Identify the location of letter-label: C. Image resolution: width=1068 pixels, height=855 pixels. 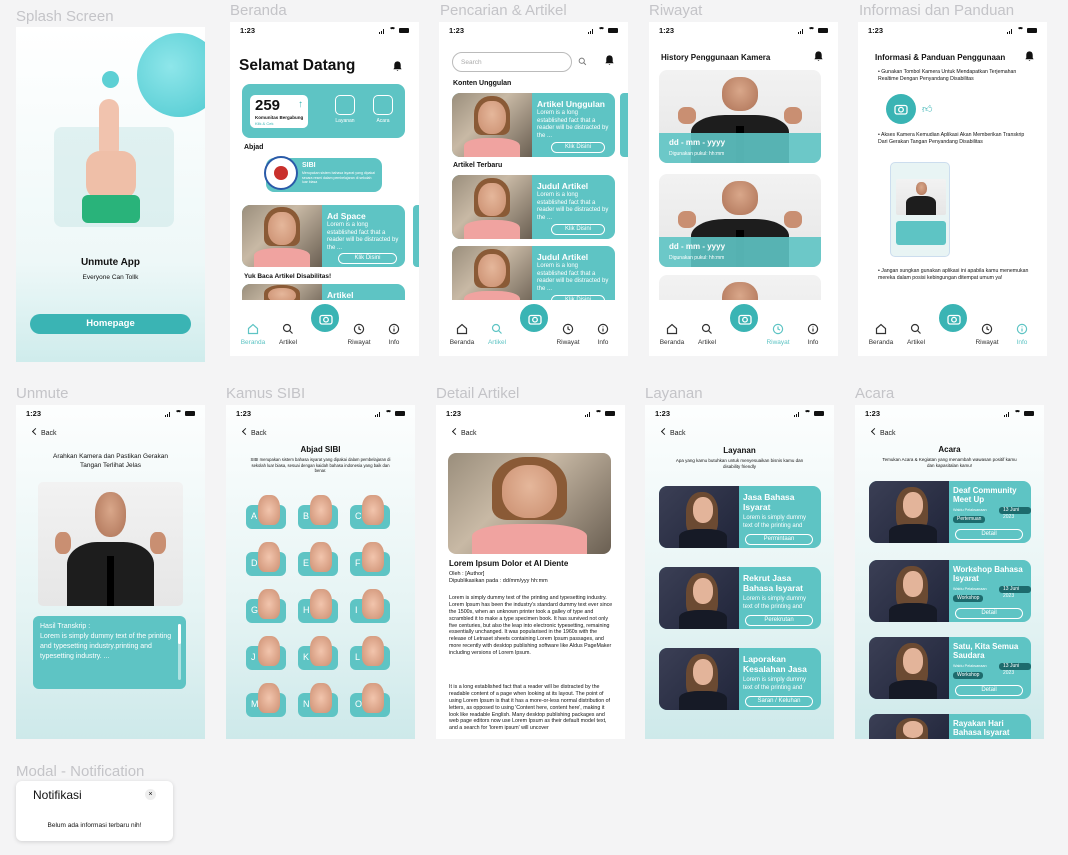
(358, 516).